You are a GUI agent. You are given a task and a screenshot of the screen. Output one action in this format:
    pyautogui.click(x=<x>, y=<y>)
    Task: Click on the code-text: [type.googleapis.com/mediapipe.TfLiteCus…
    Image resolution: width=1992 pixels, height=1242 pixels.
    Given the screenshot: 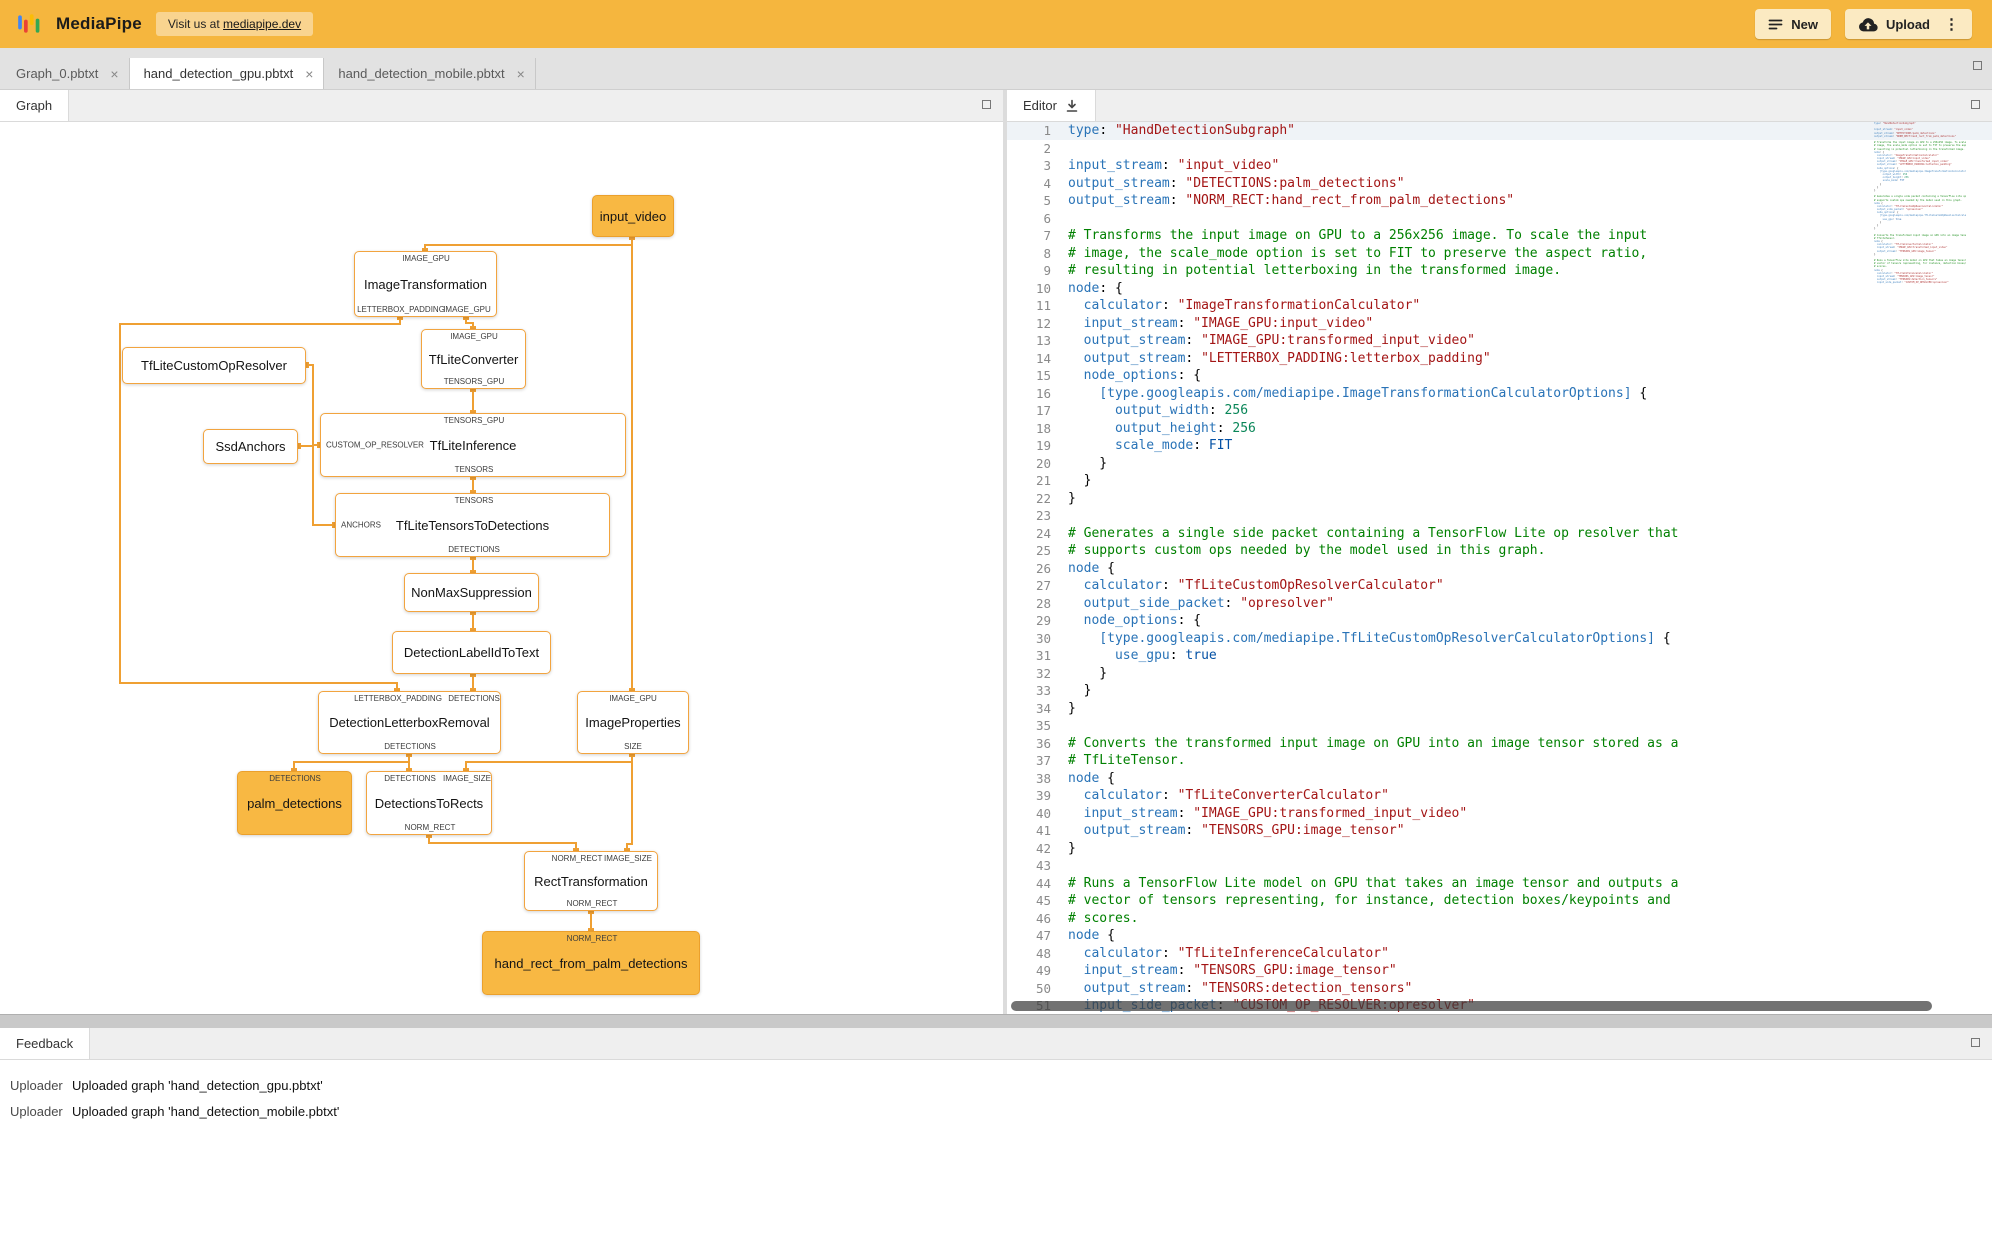 What is the action you would take?
    pyautogui.click(x=1385, y=638)
    